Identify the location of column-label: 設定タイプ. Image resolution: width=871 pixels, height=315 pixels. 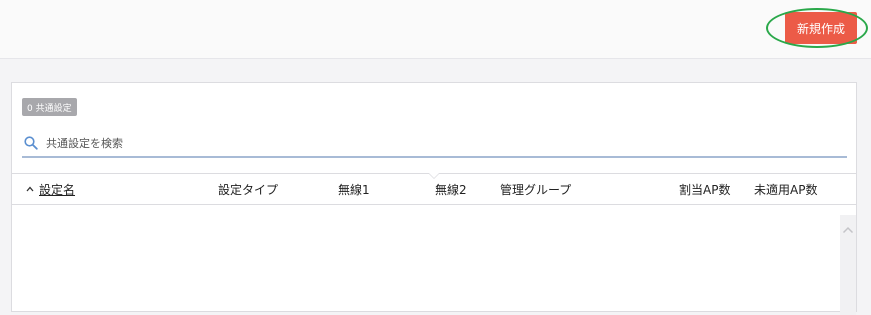
(248, 189).